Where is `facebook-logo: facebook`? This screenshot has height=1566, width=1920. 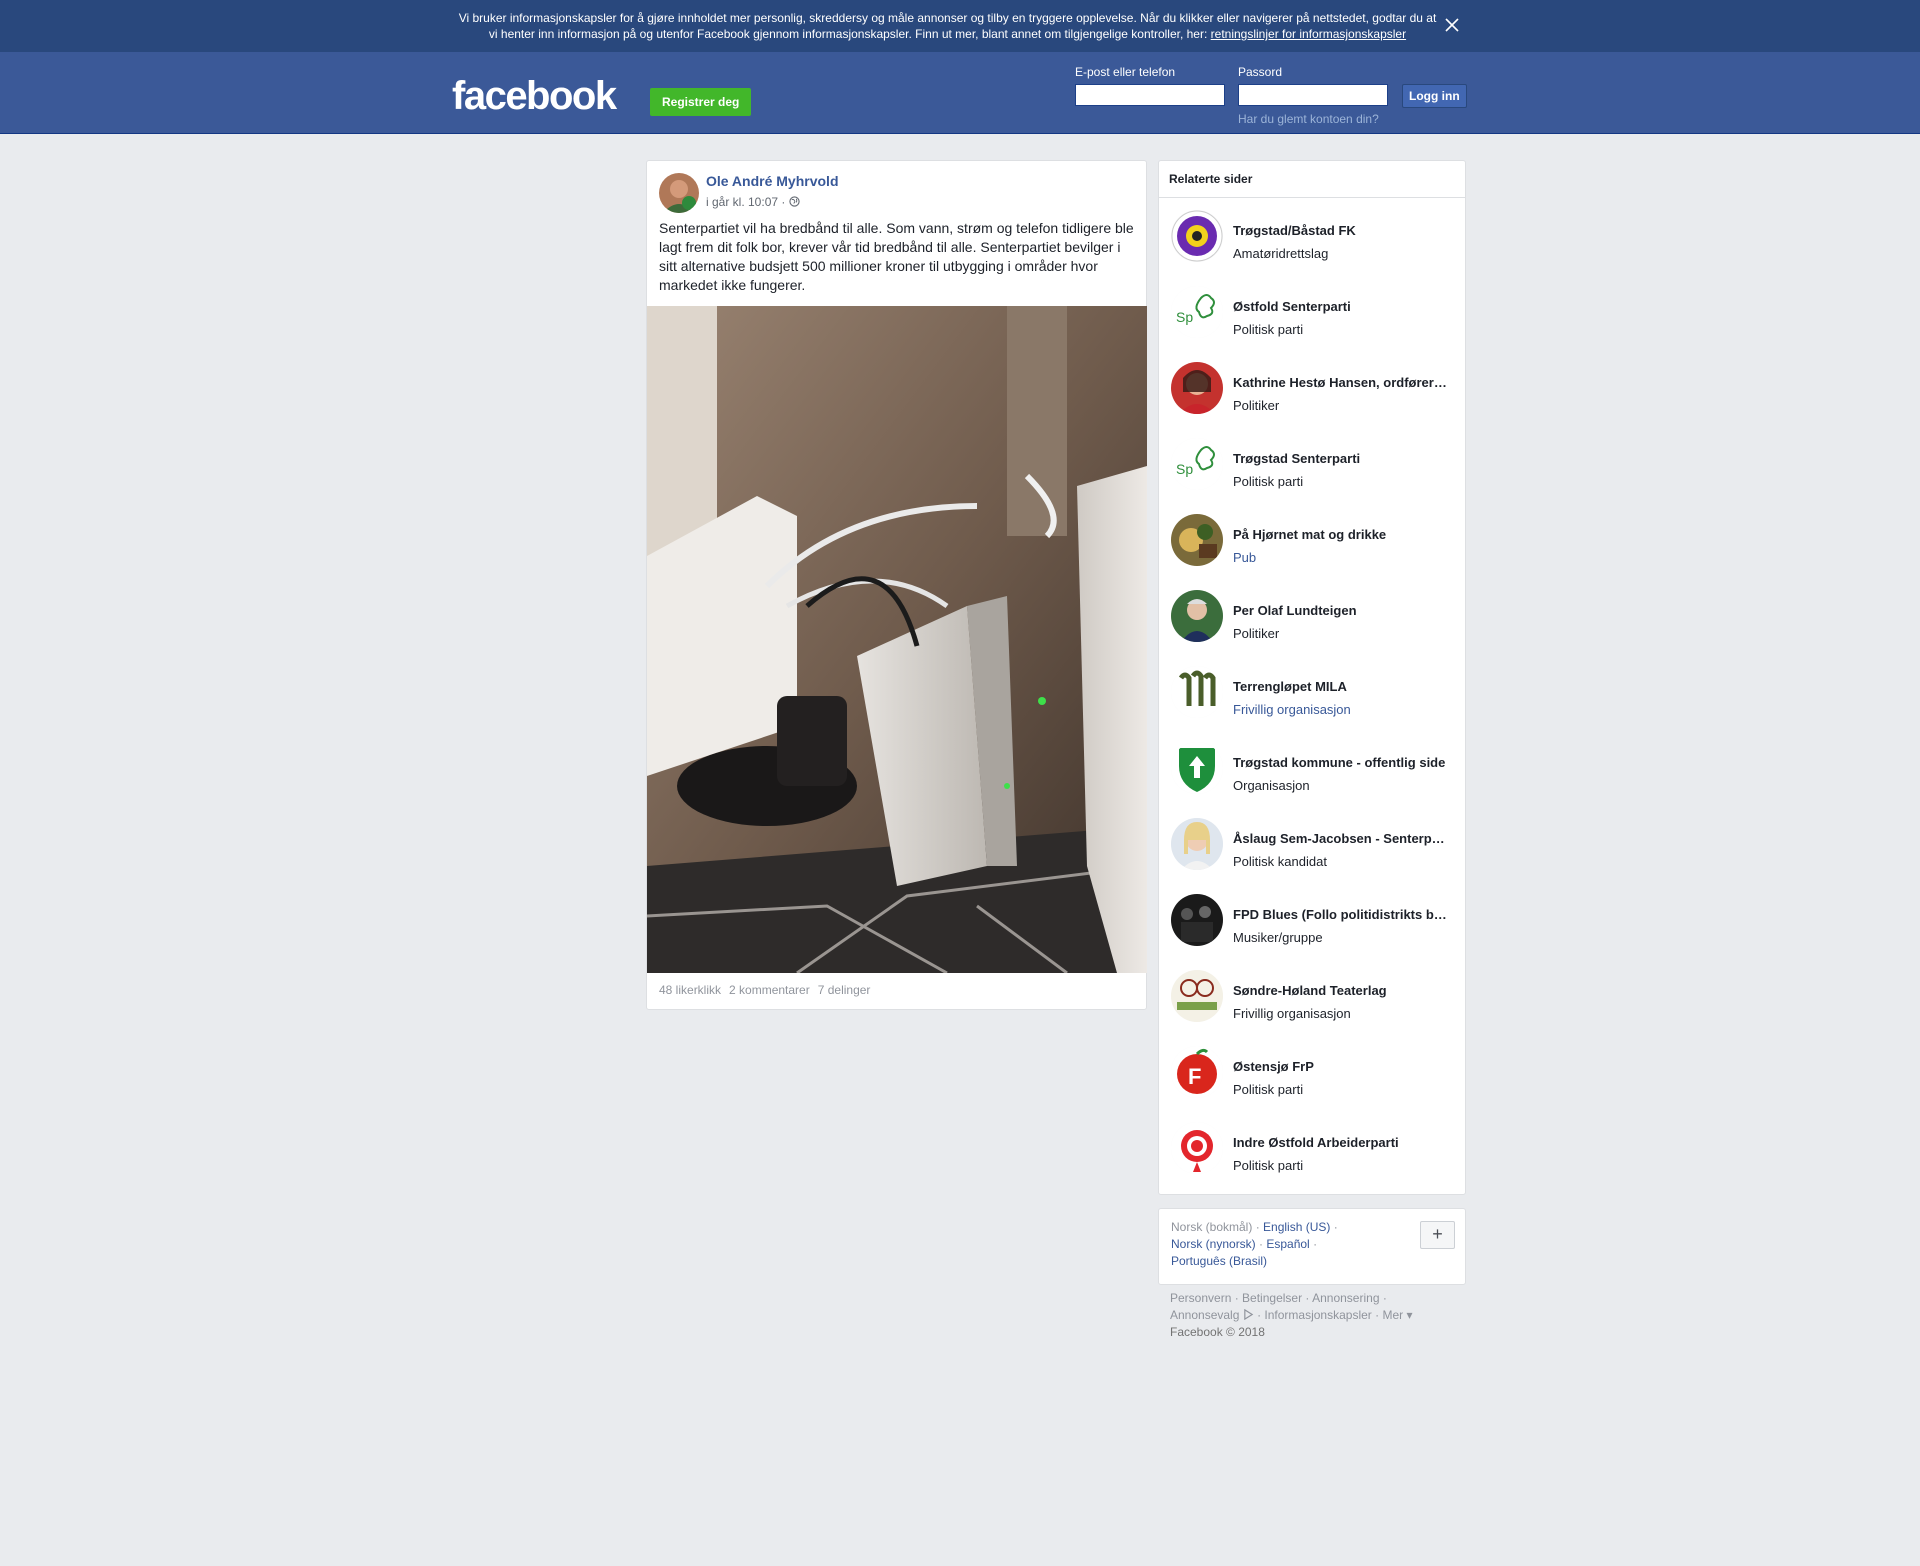
facebook-logo: facebook is located at coordinates (534, 96).